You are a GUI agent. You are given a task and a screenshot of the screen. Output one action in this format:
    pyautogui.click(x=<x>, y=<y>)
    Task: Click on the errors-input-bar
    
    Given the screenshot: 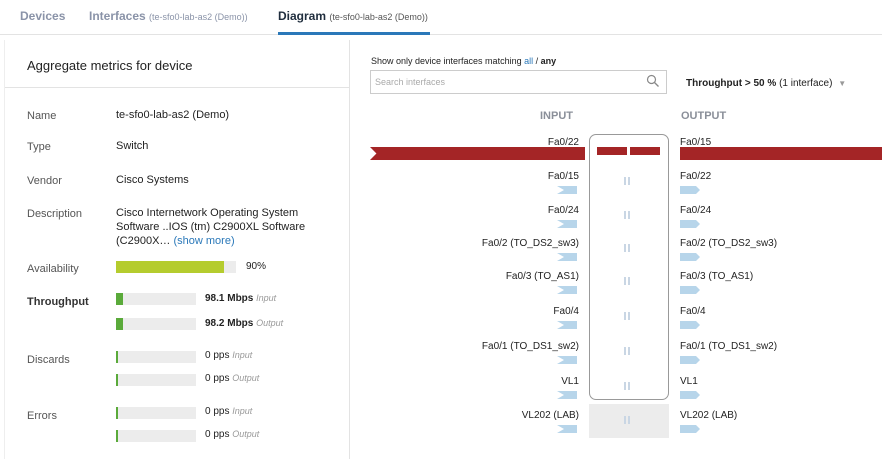 What is the action you would take?
    pyautogui.click(x=156, y=413)
    